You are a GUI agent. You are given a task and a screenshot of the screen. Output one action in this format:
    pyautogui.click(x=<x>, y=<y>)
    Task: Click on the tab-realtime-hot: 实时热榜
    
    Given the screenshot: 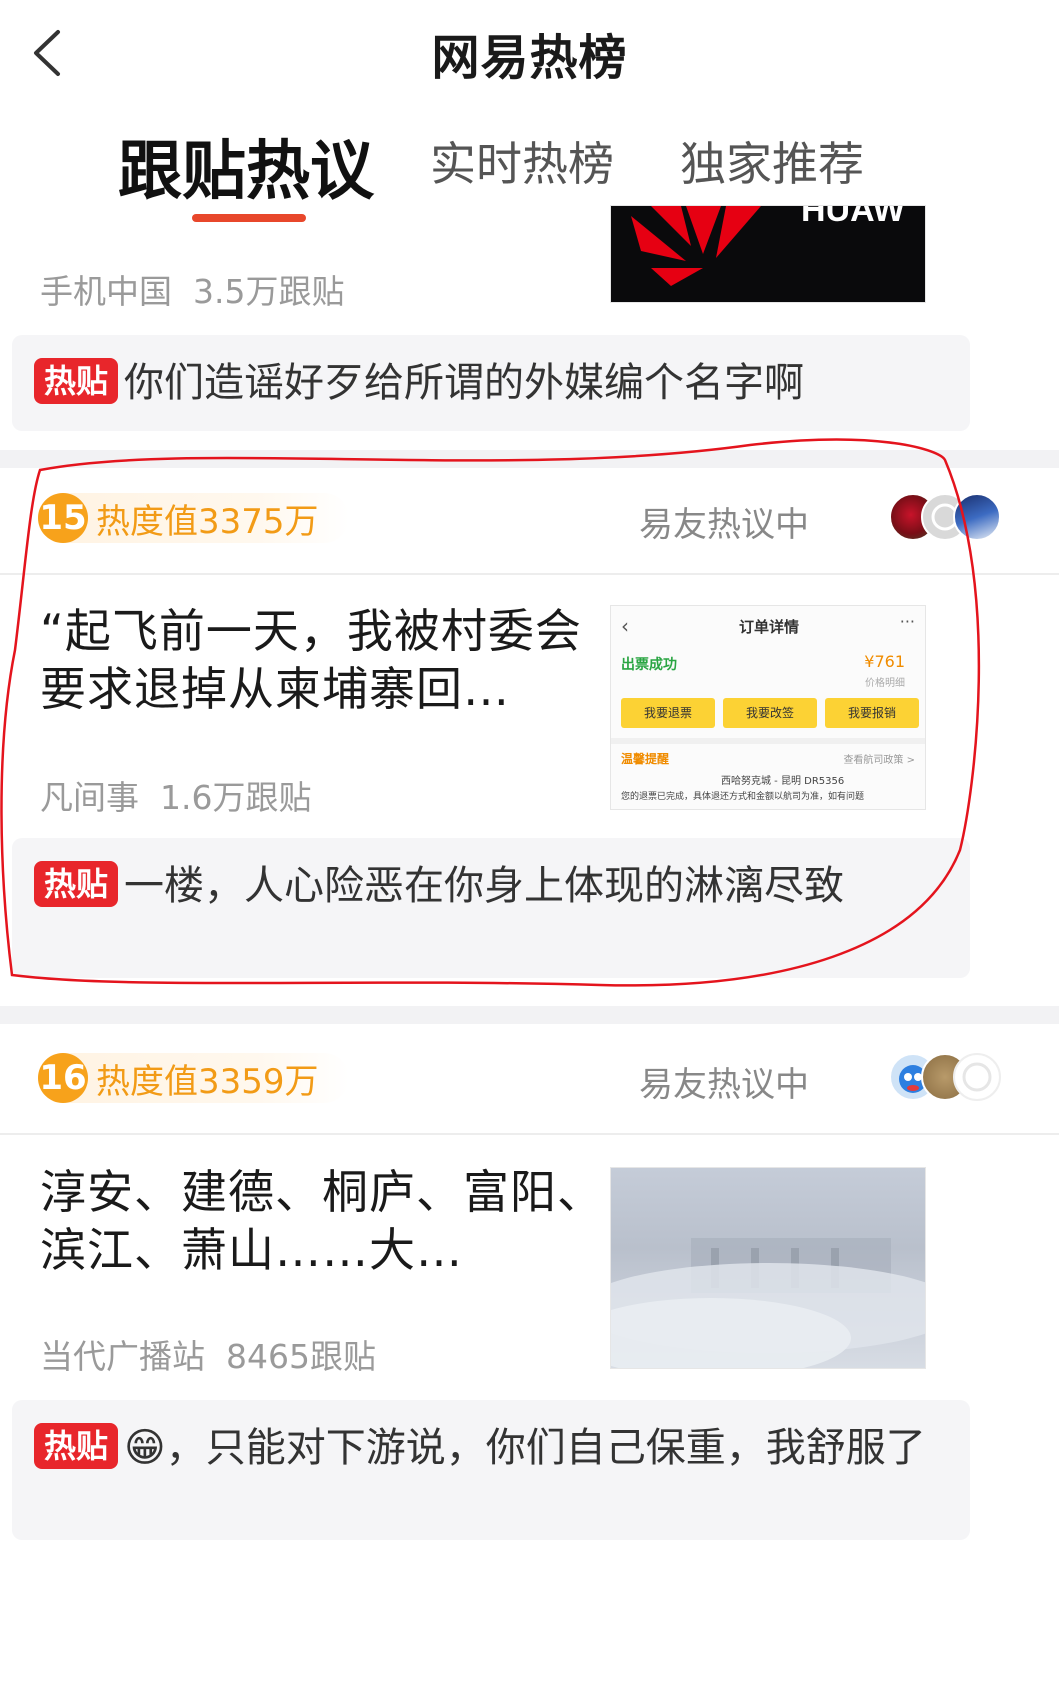 What is the action you would take?
    pyautogui.click(x=522, y=161)
    